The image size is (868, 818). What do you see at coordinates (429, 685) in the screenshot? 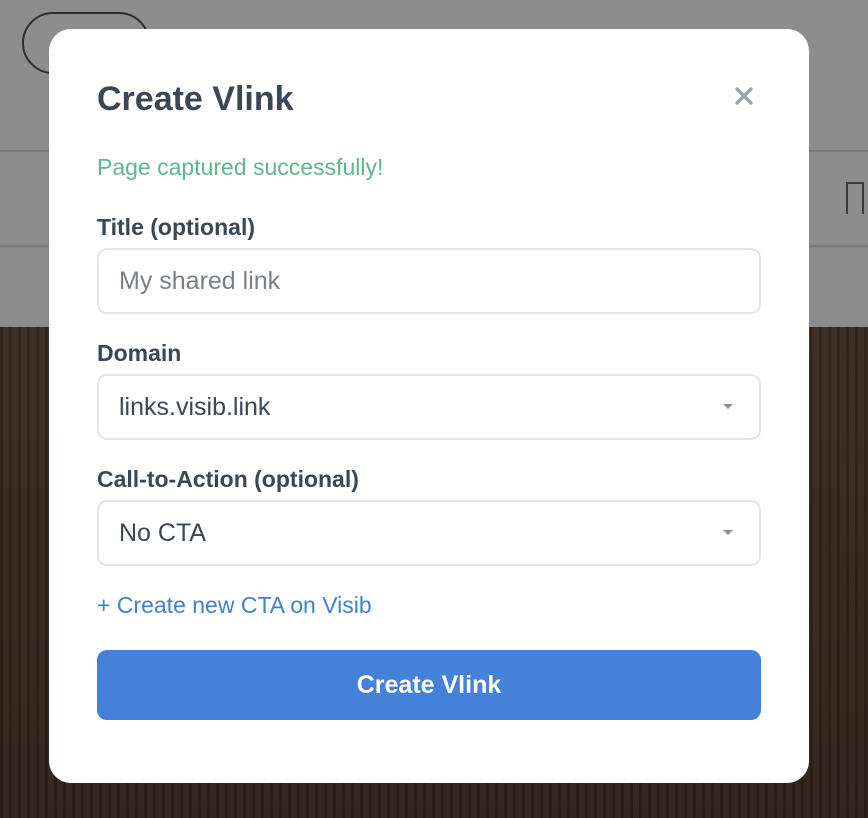
I see `create-vlink-button: Create Vlink` at bounding box center [429, 685].